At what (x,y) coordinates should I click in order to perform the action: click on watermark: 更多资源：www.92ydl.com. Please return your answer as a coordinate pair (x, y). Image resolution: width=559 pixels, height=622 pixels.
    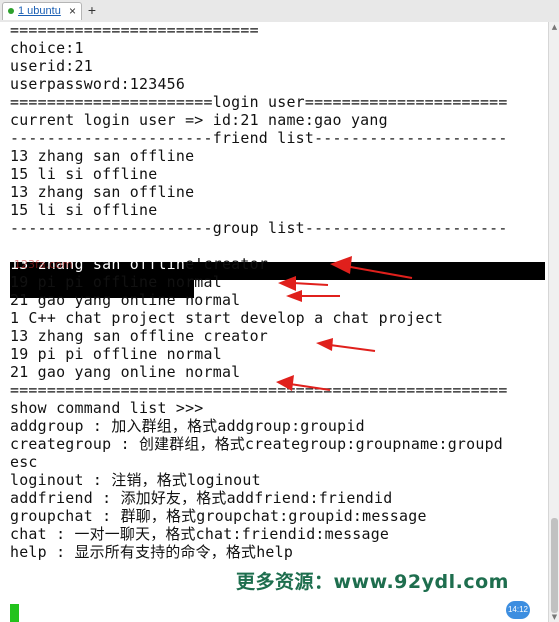
    Looking at the image, I should click on (372, 582).